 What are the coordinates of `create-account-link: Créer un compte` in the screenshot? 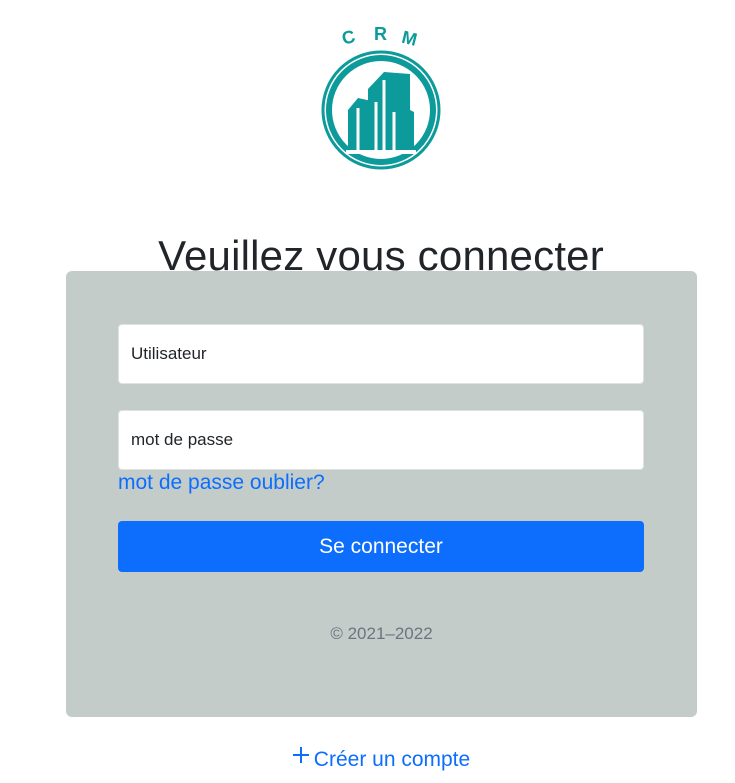 It's located at (367, 760).